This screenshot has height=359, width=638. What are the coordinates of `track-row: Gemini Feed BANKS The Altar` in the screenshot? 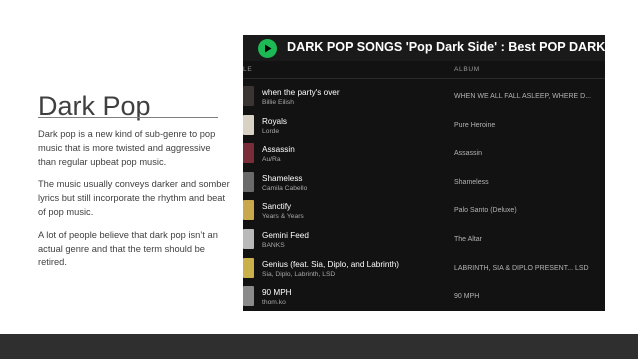 It's located at (424, 239).